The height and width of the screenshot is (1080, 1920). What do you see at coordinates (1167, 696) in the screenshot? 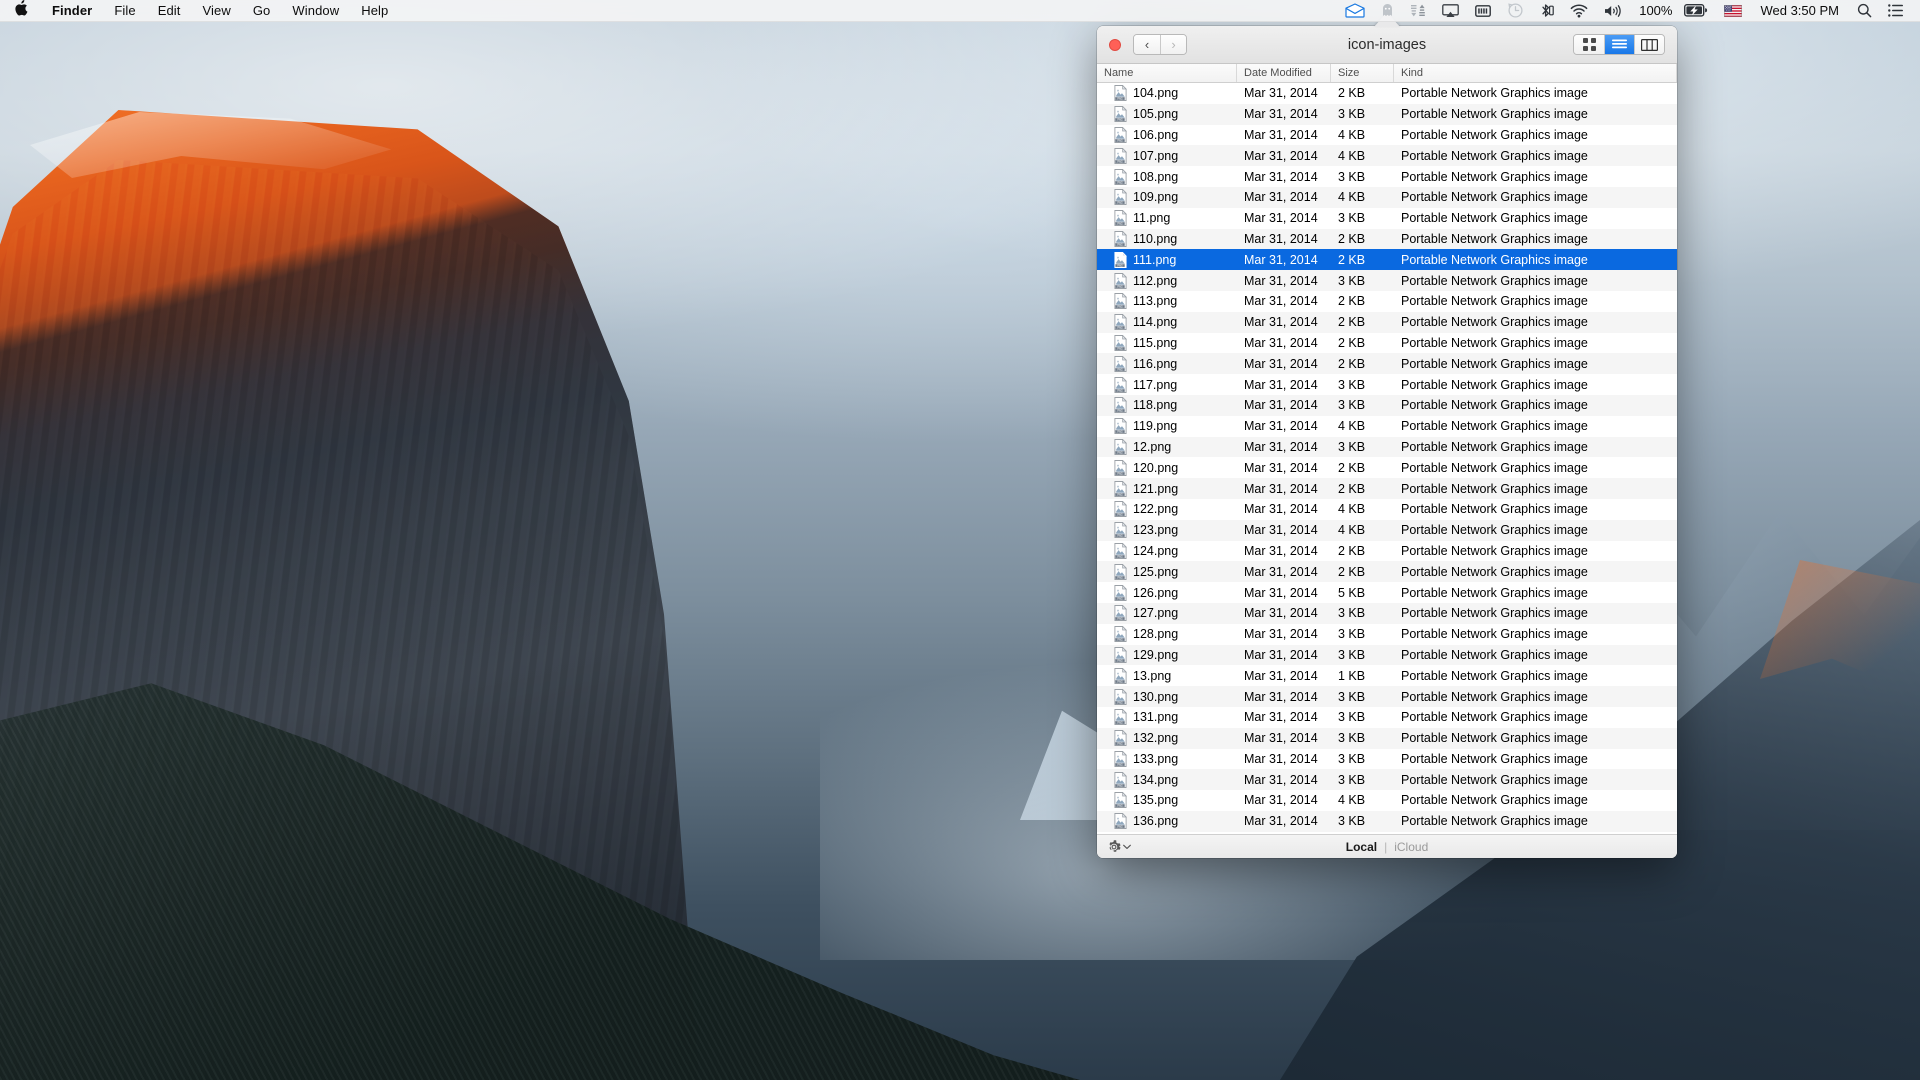
I see `file-name-cell: PNG 130.png` at bounding box center [1167, 696].